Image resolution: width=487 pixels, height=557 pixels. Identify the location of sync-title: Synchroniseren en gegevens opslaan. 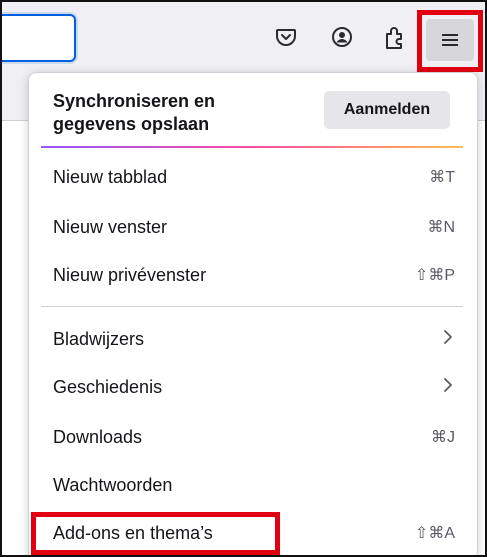
(173, 113).